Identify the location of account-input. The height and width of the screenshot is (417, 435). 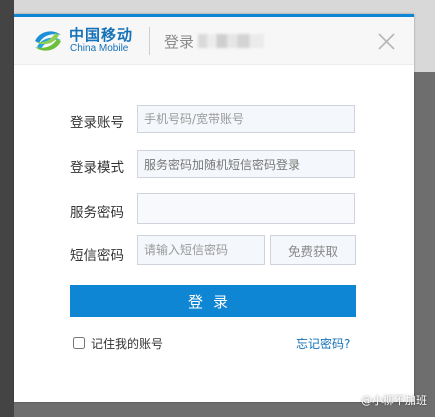
(246, 119).